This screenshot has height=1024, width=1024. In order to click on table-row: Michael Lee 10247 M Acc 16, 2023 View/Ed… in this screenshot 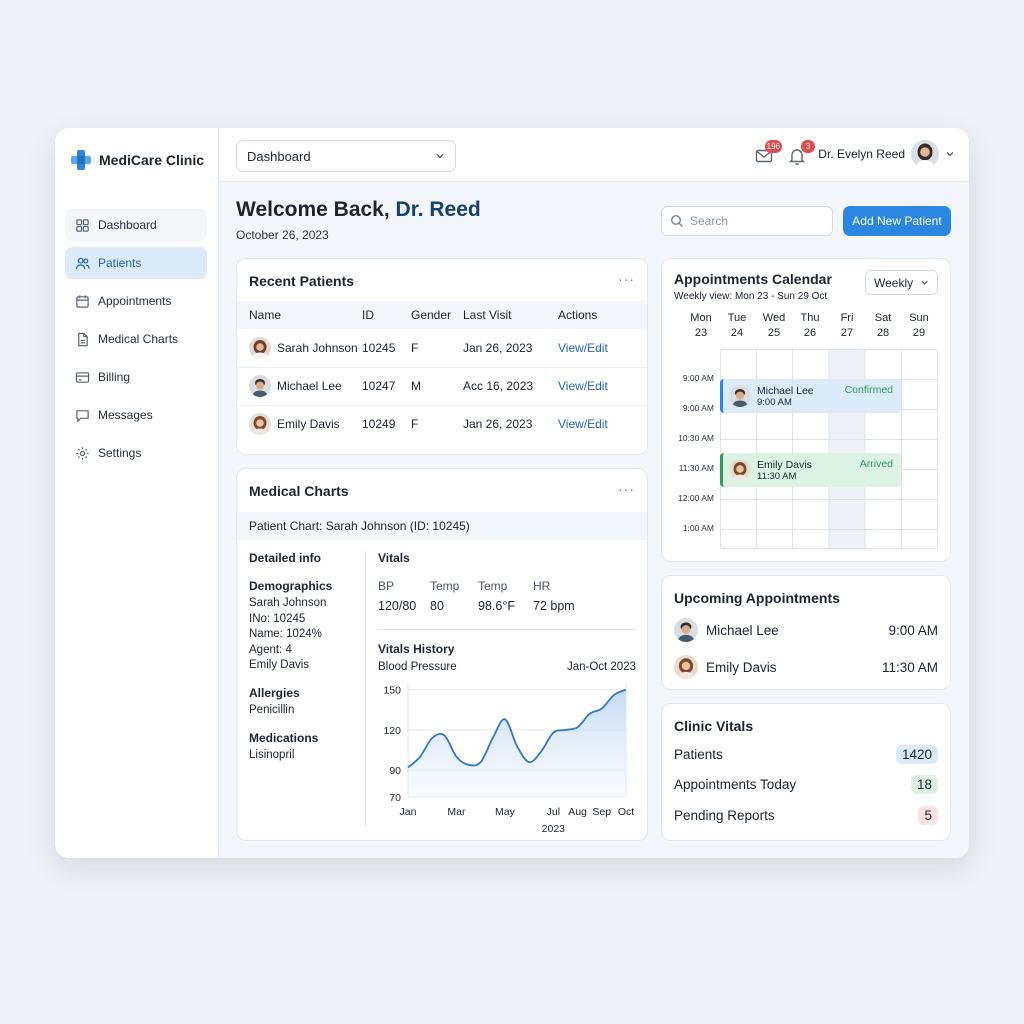, I will do `click(442, 386)`.